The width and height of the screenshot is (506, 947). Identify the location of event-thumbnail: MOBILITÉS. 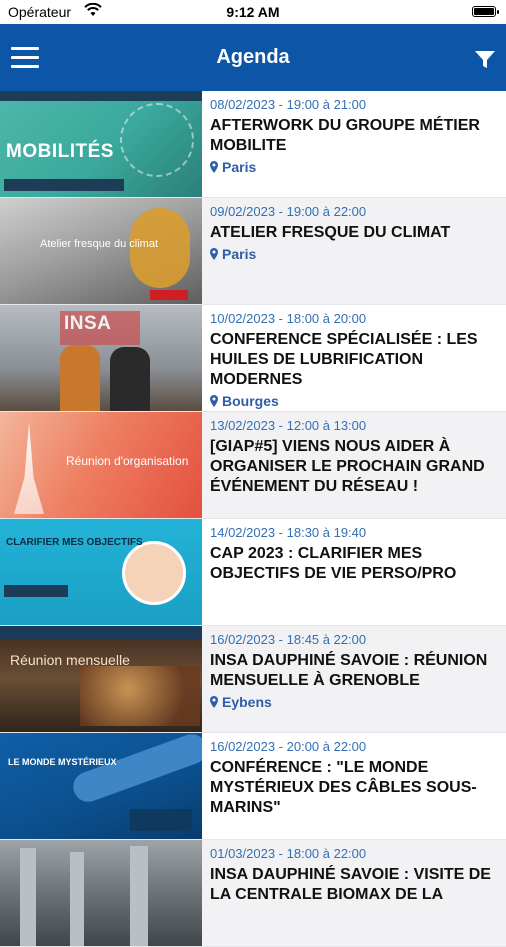
(101, 144).